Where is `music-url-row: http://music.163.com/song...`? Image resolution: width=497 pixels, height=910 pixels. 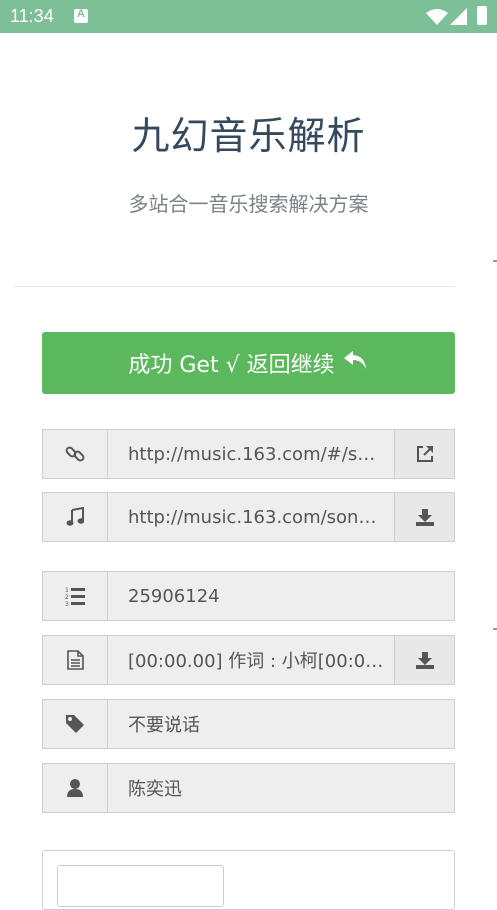 music-url-row: http://music.163.com/song... is located at coordinates (248, 517).